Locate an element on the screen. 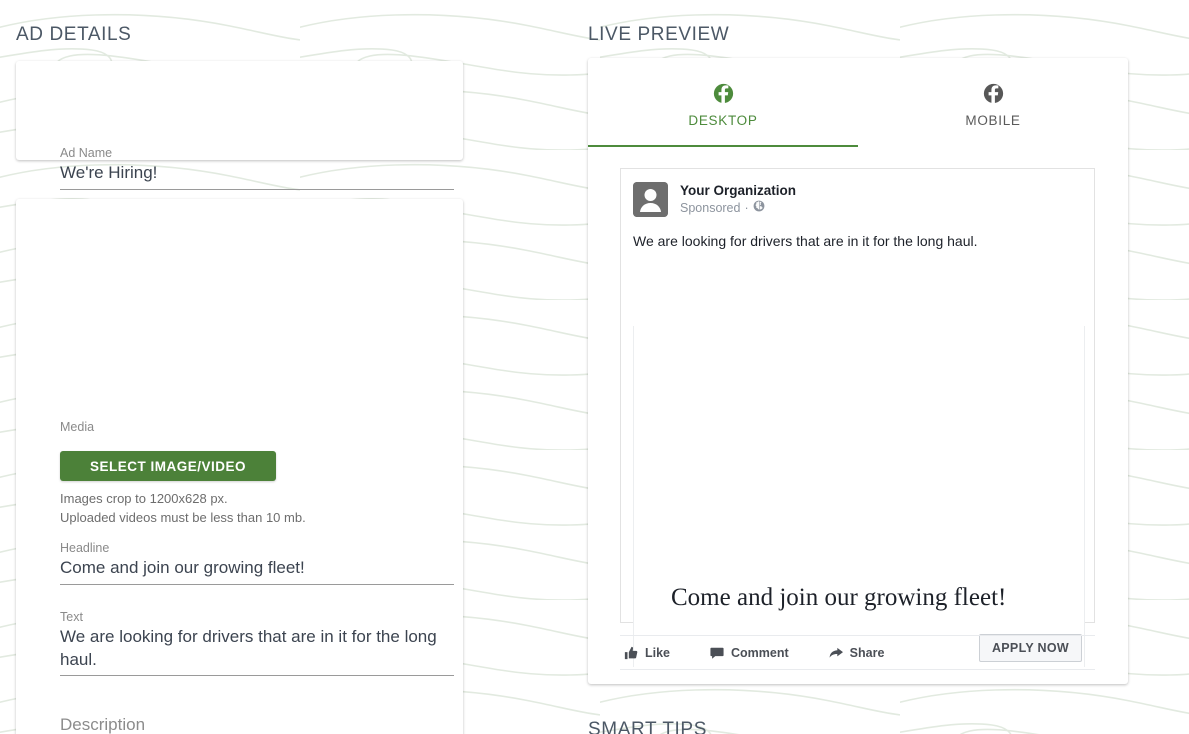  like-action: Like is located at coordinates (647, 653).